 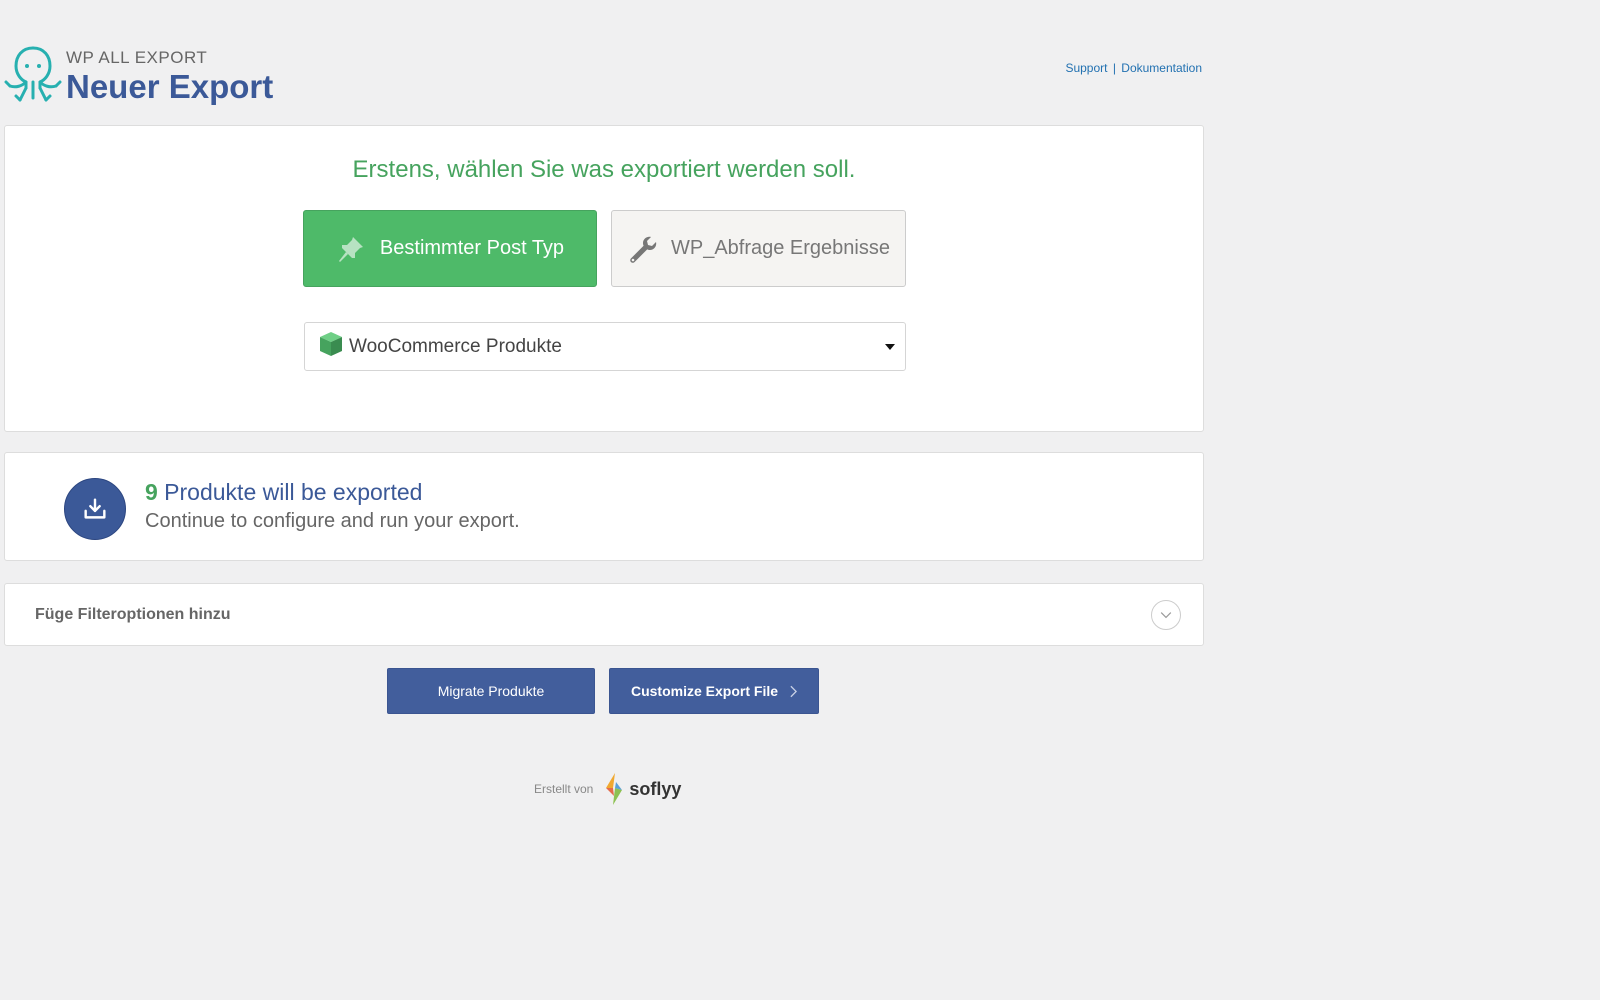 I want to click on brand-name: WP ALL EXPORT, so click(x=137, y=57).